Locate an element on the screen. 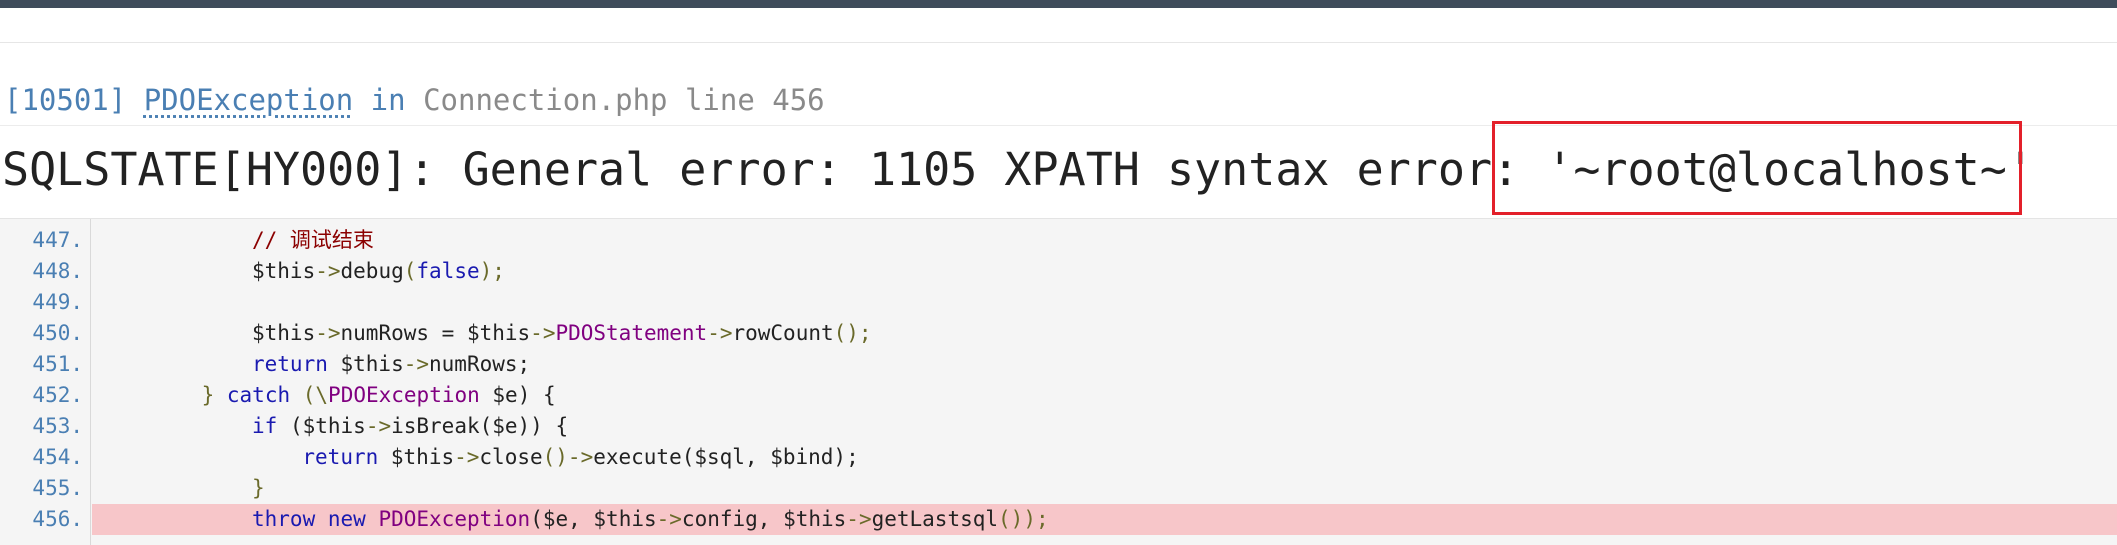 Image resolution: width=2117 pixels, height=545 pixels. code-line: 449. is located at coordinates (1058, 302).